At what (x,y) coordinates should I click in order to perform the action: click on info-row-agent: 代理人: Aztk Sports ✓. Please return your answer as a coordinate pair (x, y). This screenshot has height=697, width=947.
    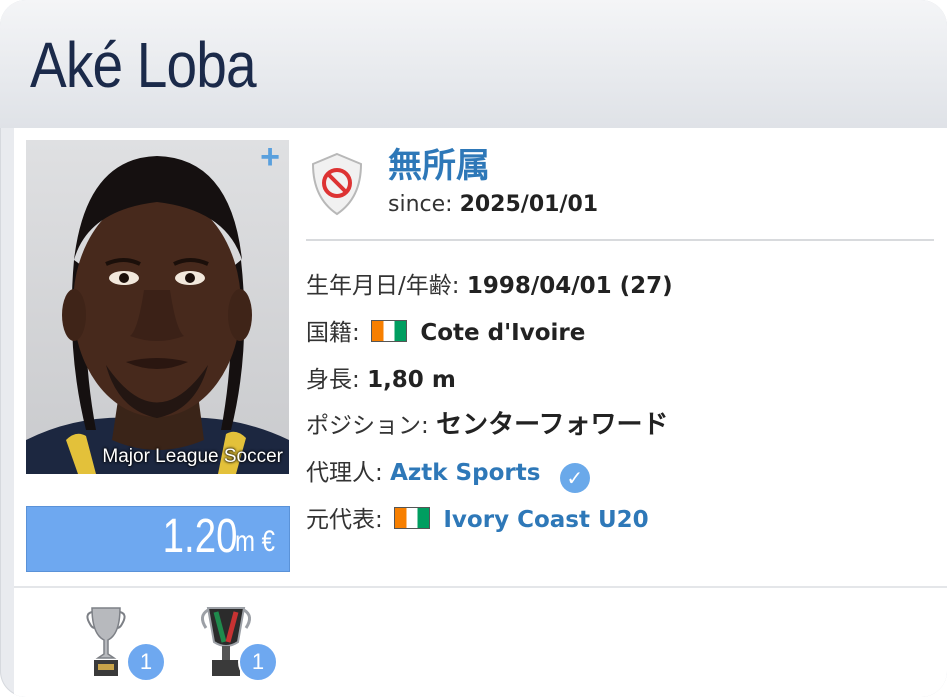
    Looking at the image, I should click on (448, 473).